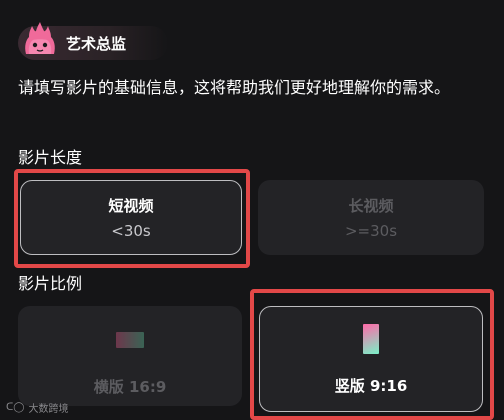 This screenshot has width=504, height=420. Describe the element at coordinates (130, 356) in the screenshot. I see `landscape-ratio-option: 横版 16:9` at that location.